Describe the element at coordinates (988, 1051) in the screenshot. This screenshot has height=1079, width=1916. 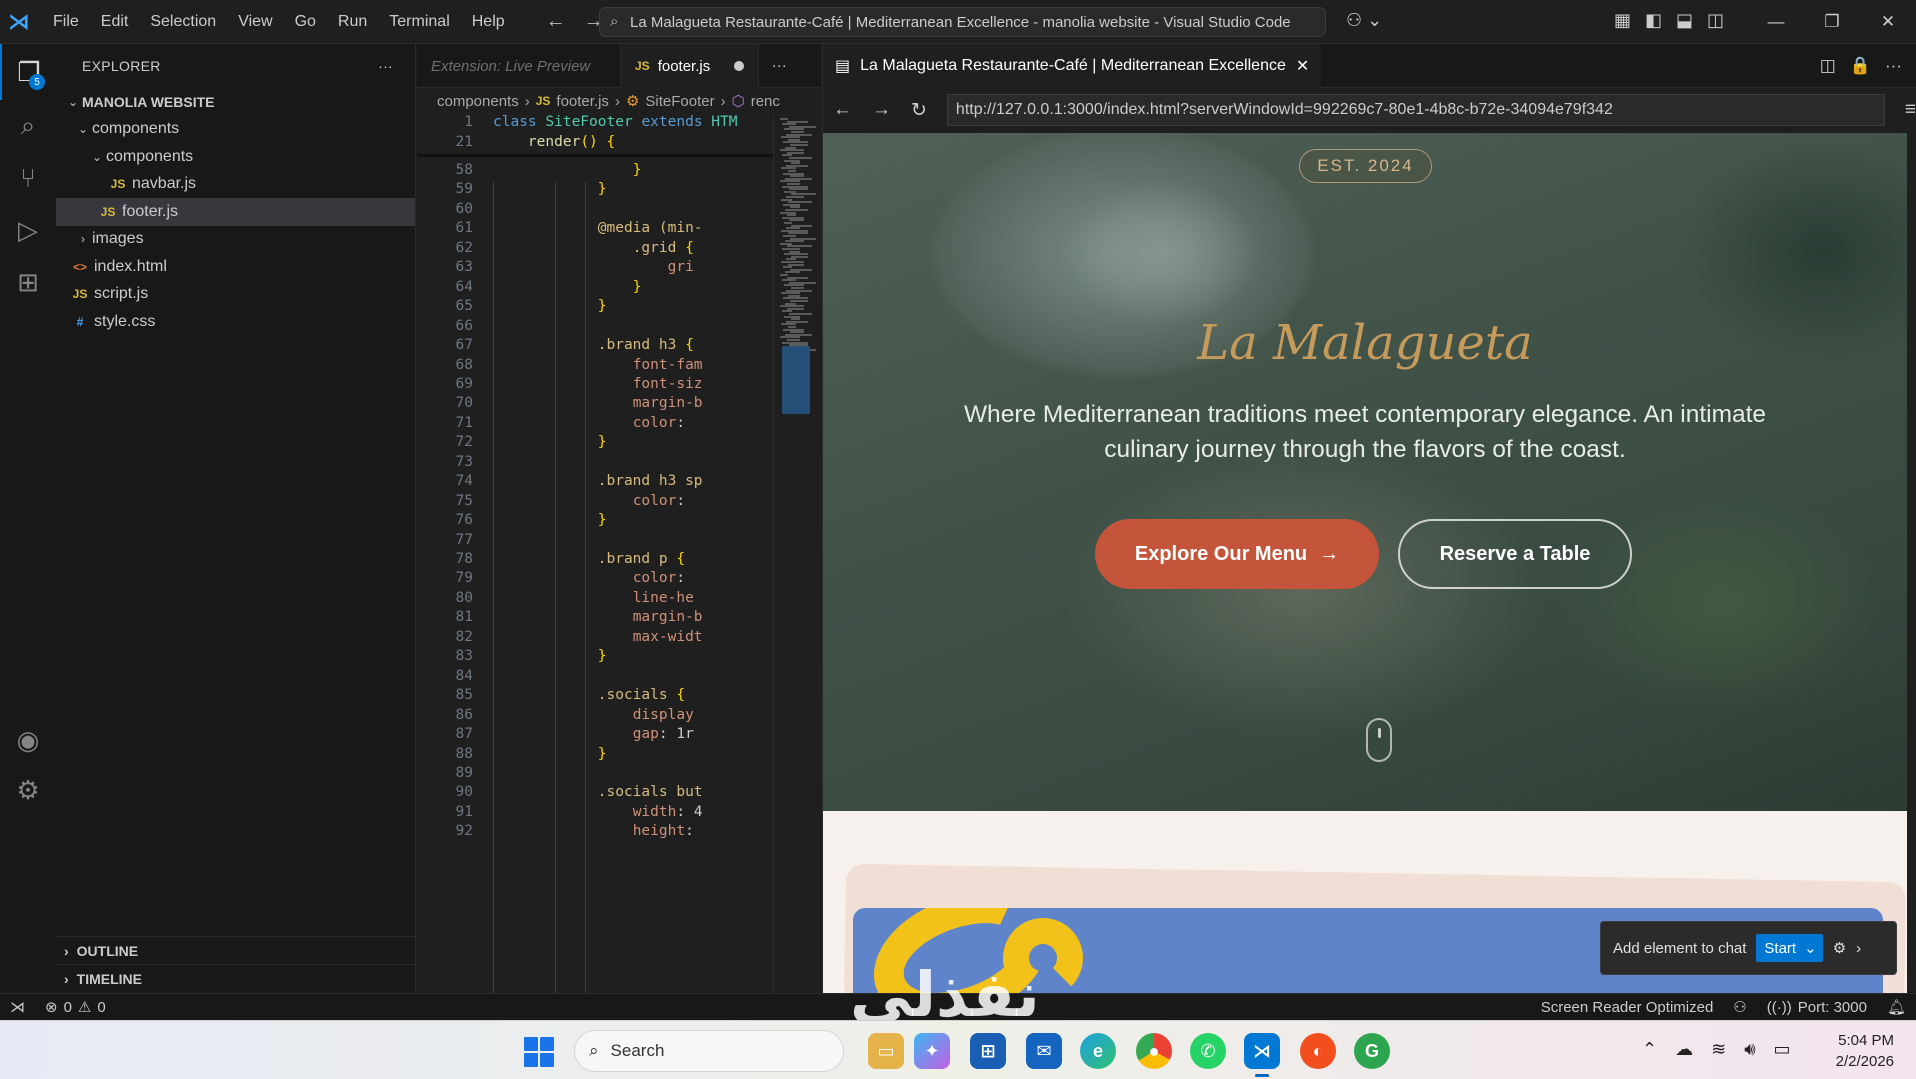
I see `microsoft-store-icon: ⊞` at that location.